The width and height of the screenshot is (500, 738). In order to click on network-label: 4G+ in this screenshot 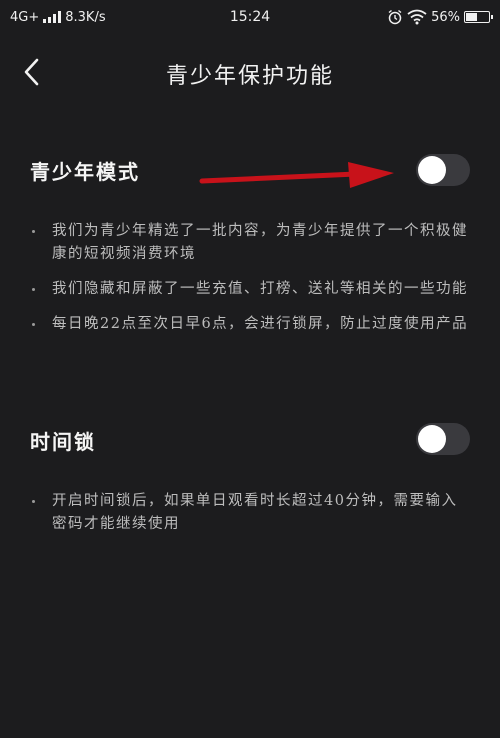, I will do `click(25, 17)`.